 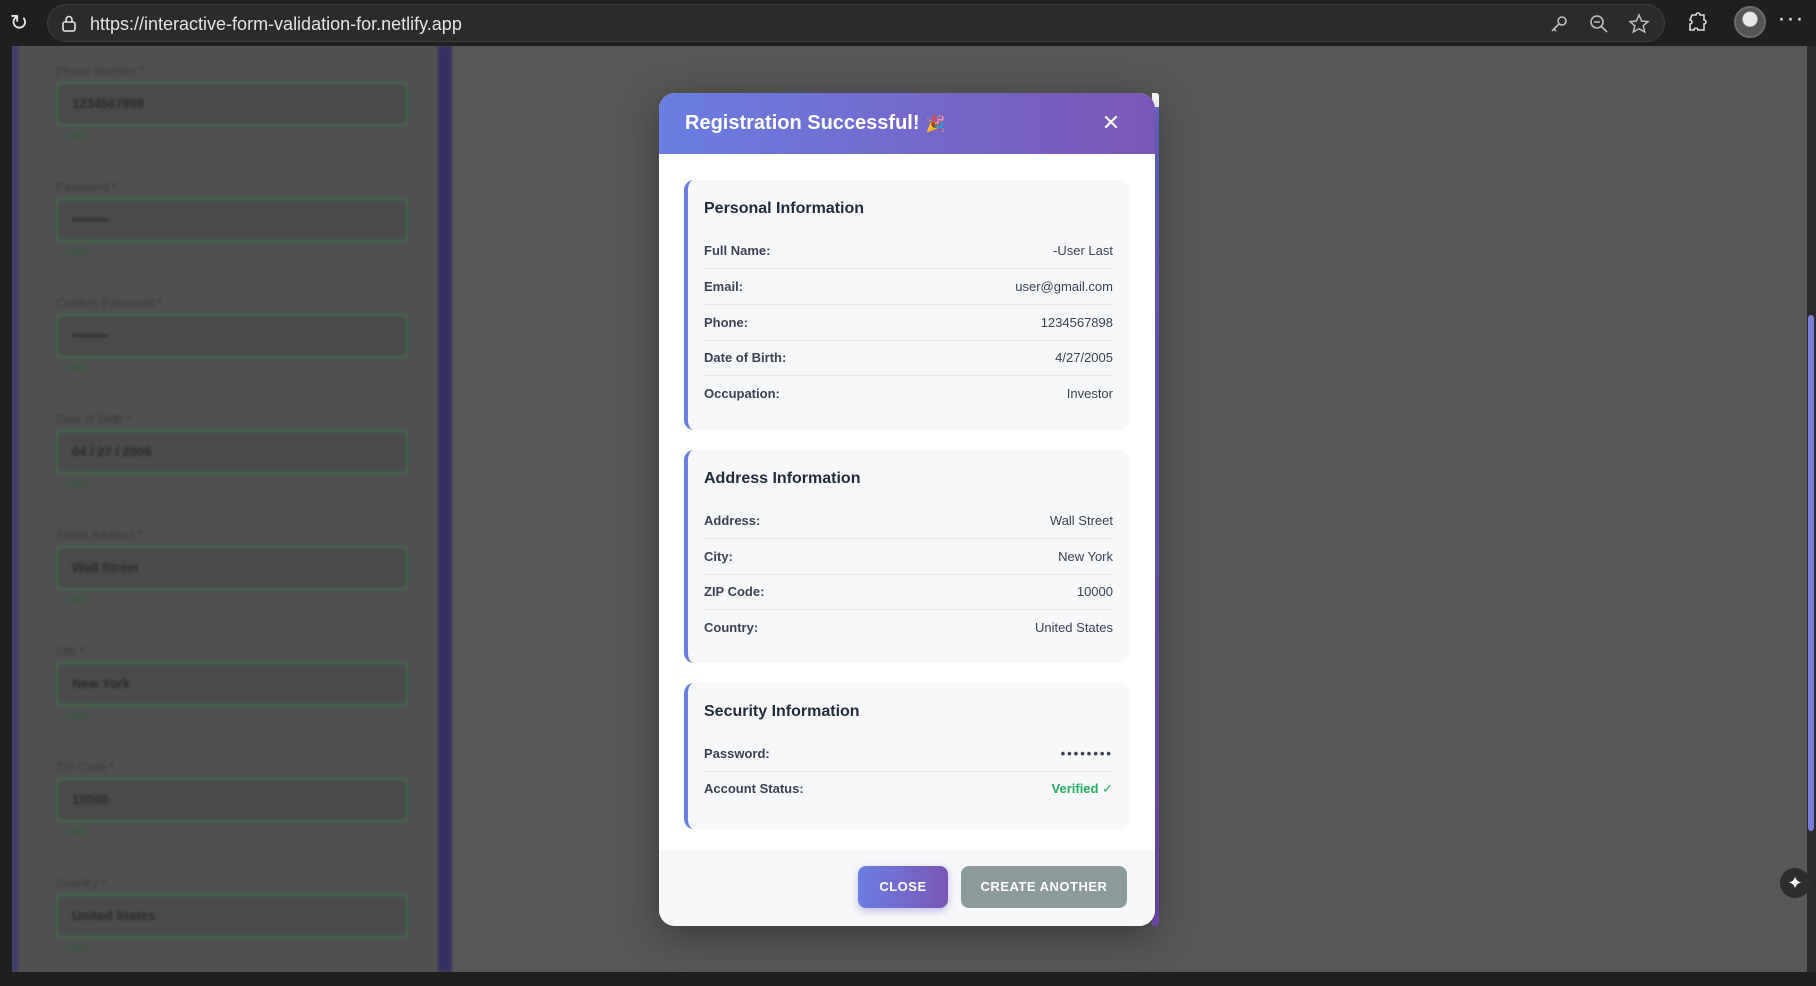 I want to click on bg-field-input: New York, so click(x=232, y=684).